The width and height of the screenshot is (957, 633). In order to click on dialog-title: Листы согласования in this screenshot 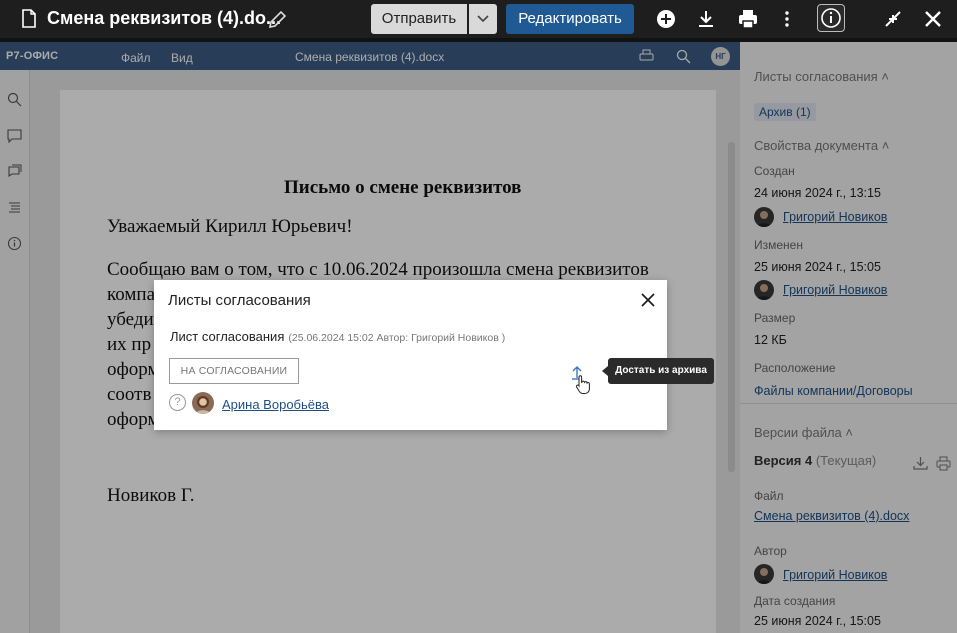, I will do `click(239, 300)`.